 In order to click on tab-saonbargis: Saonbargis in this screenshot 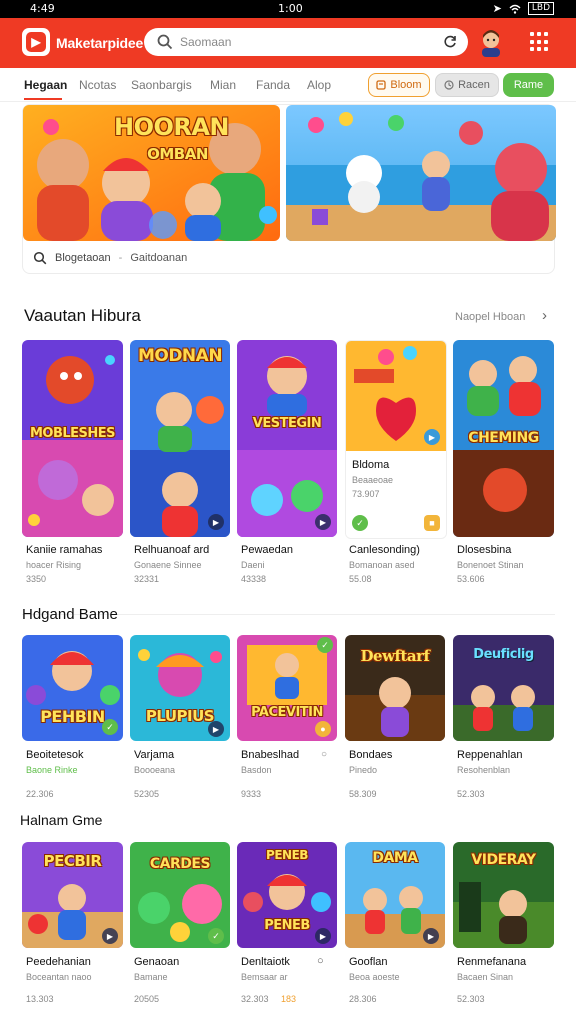, I will do `click(161, 85)`.